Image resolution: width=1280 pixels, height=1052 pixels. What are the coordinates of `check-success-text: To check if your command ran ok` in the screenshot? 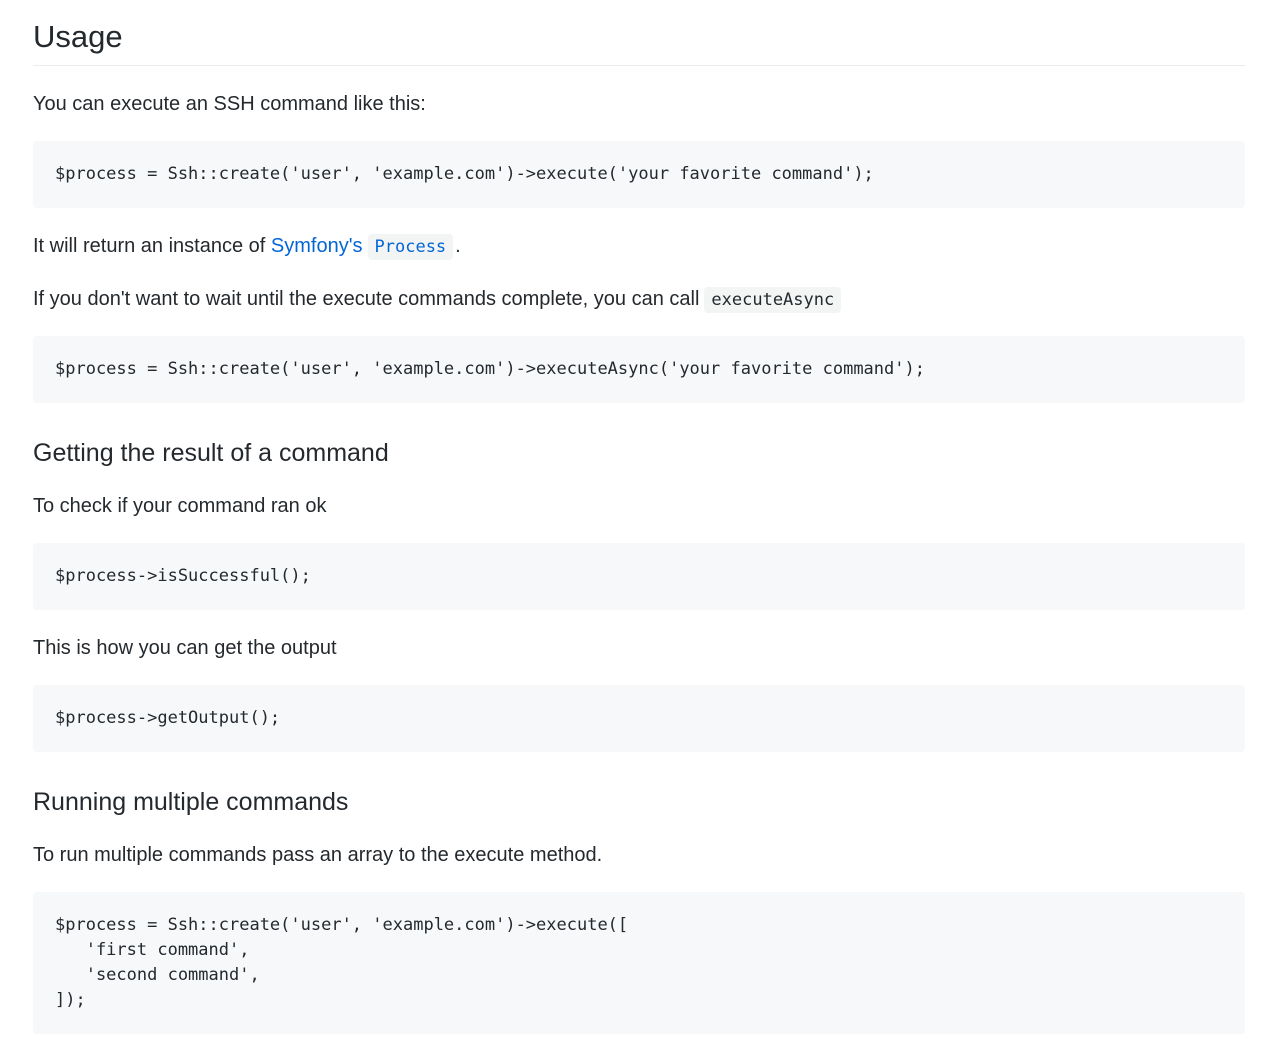 It's located at (180, 506).